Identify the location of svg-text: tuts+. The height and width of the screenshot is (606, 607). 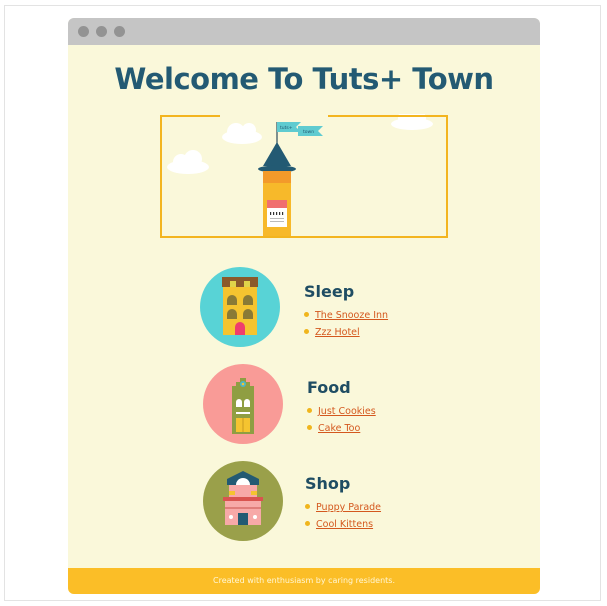
(286, 128).